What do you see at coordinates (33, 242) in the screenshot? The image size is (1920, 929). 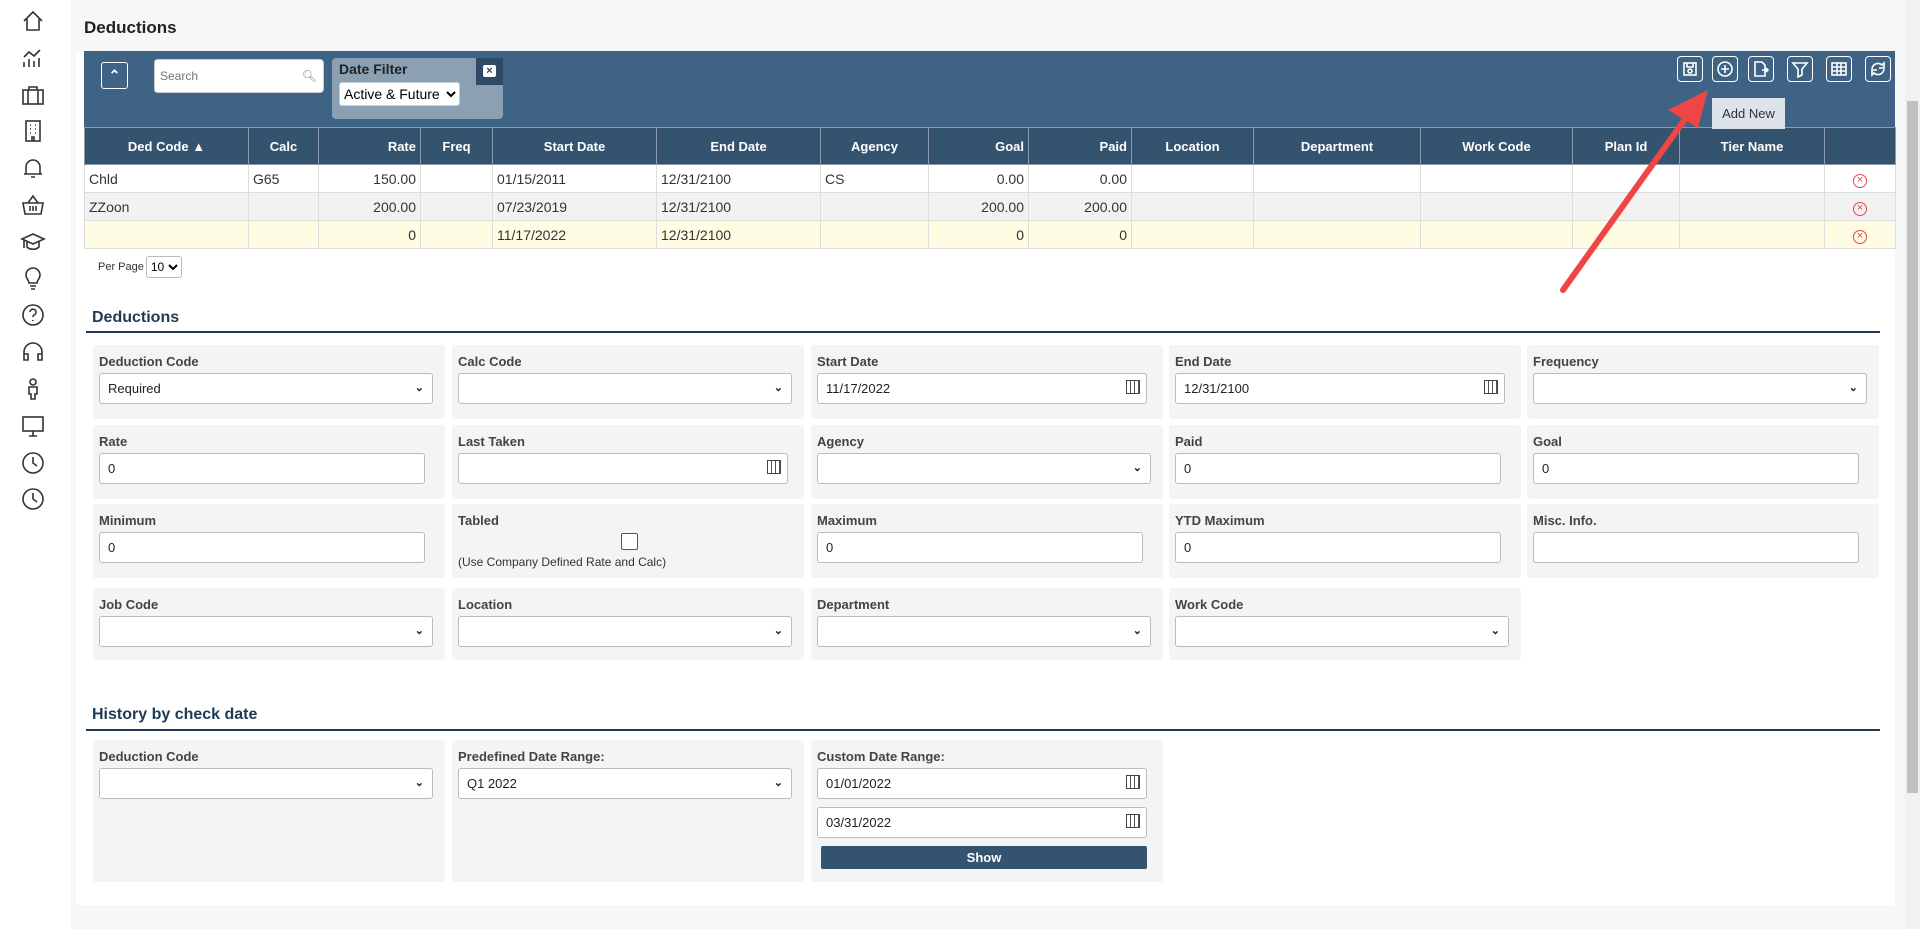 I see `graduation-cap-icon` at bounding box center [33, 242].